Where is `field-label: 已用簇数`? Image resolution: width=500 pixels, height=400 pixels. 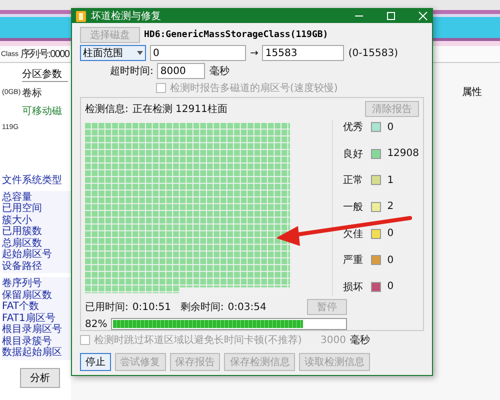
field-label: 已用簇数 is located at coordinates (22, 232).